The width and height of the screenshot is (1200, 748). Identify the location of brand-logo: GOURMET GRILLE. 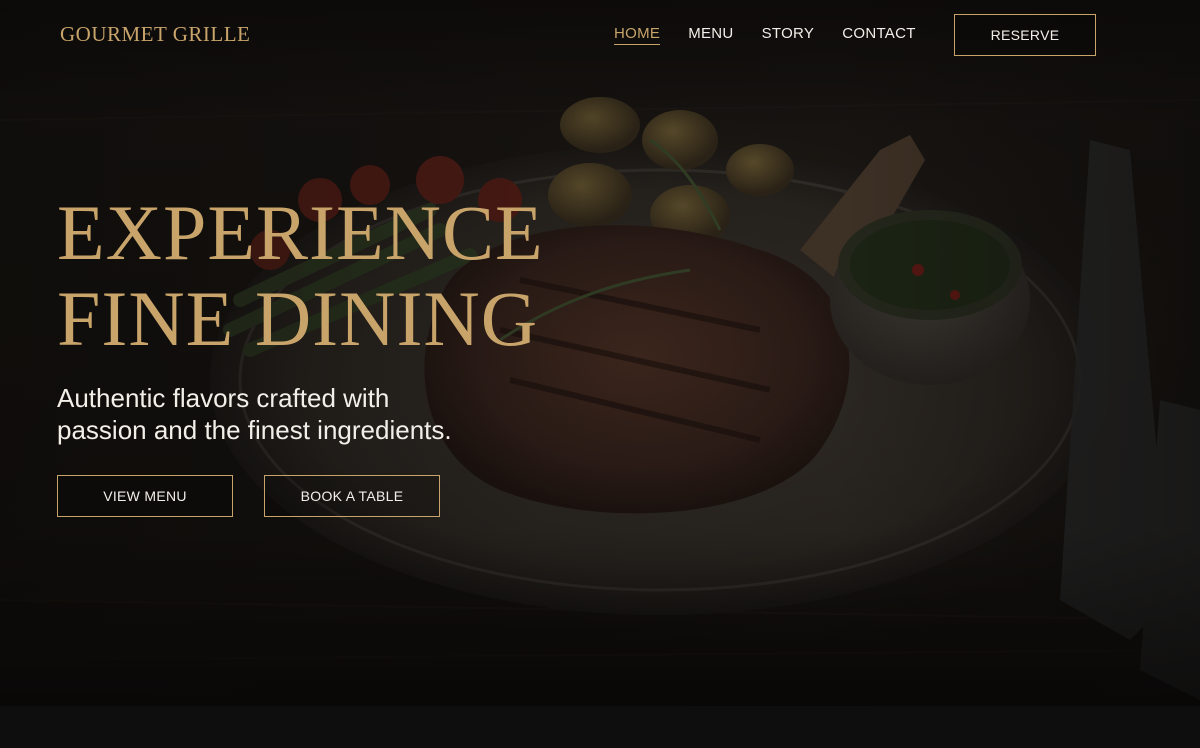
(155, 34).